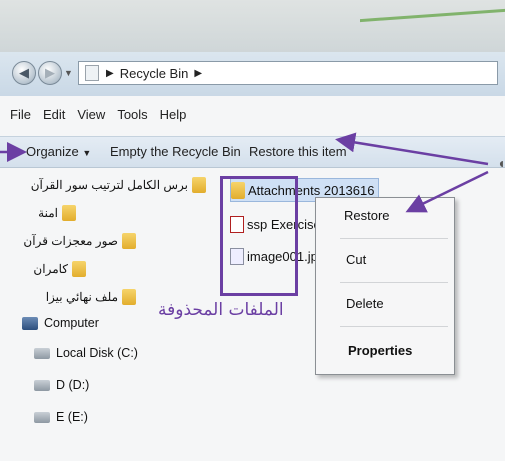 The width and height of the screenshot is (505, 461). What do you see at coordinates (412, 149) in the screenshot?
I see `arrow-to-restore-this-item` at bounding box center [412, 149].